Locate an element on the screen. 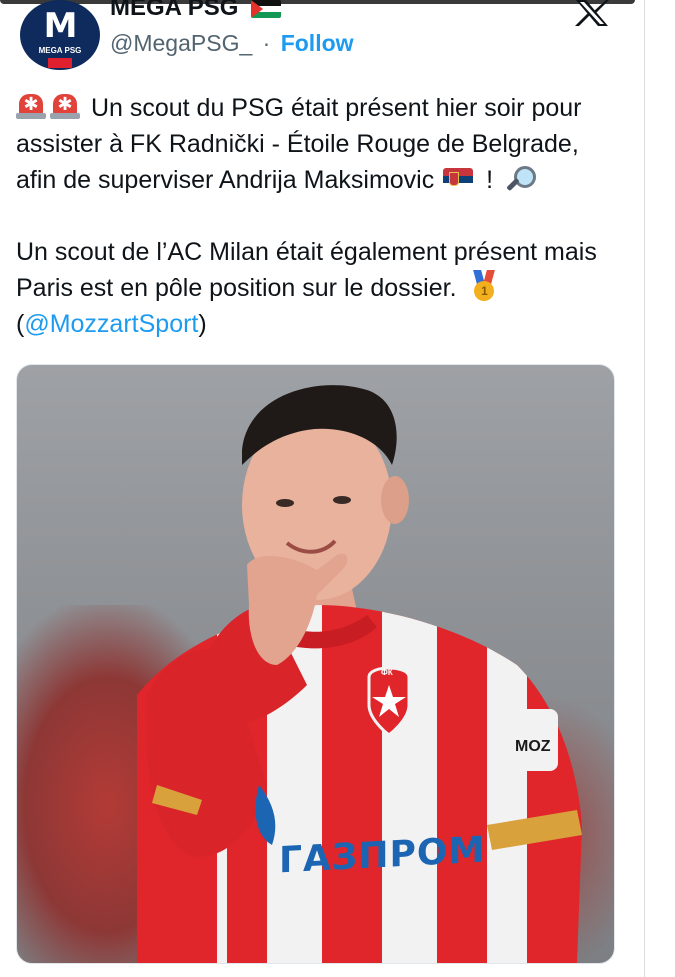  sleeve-badge: MOZ is located at coordinates (533, 746).